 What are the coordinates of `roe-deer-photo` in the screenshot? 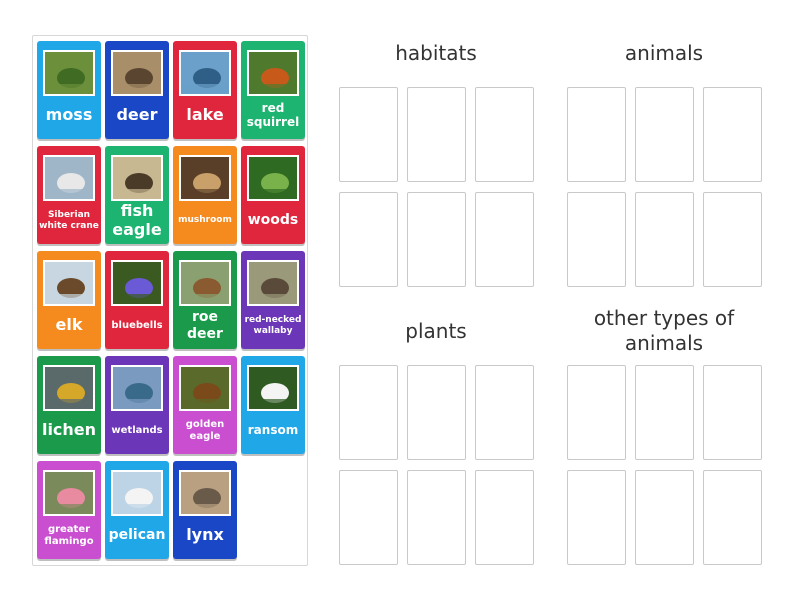 It's located at (205, 283).